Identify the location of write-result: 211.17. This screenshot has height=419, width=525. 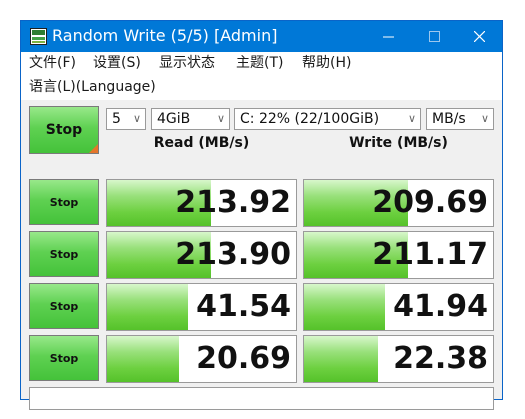
(398, 255).